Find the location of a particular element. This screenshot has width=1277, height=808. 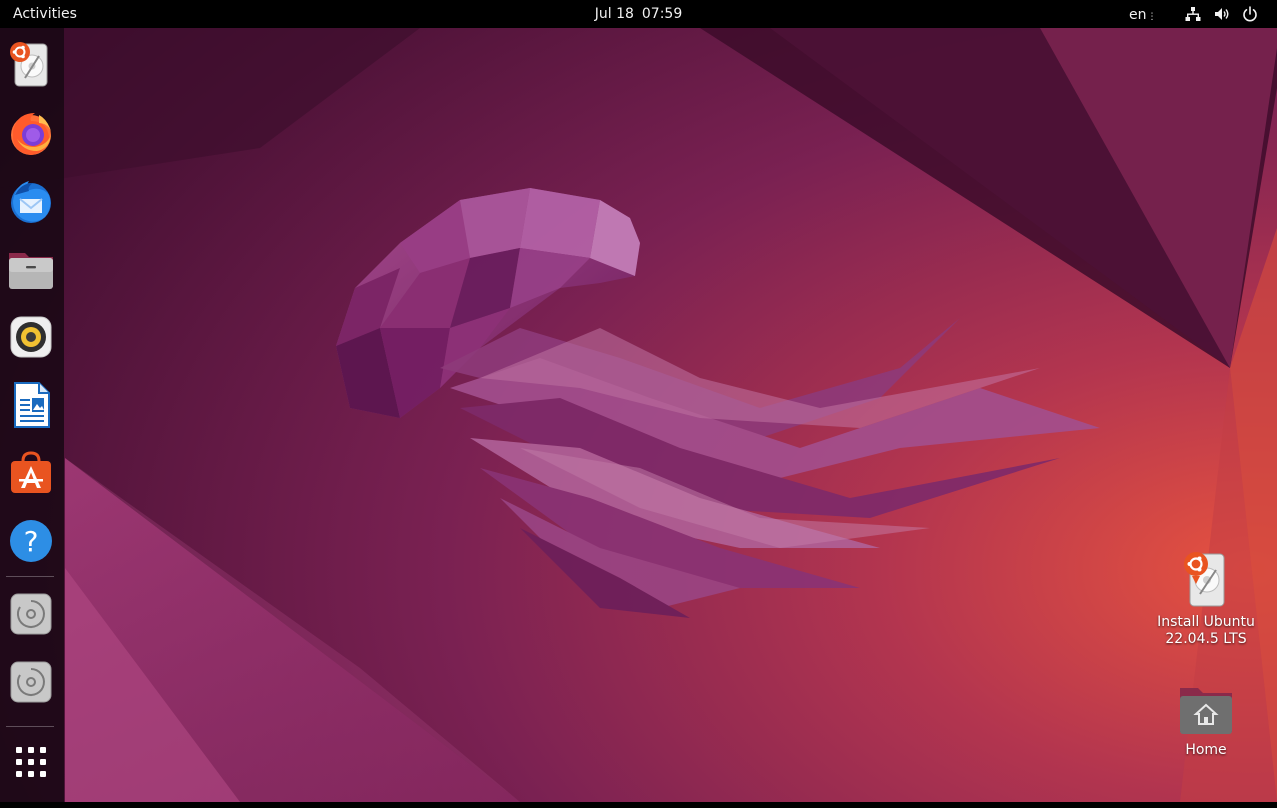

input-source-indicator: en⋮ is located at coordinates (1143, 14).